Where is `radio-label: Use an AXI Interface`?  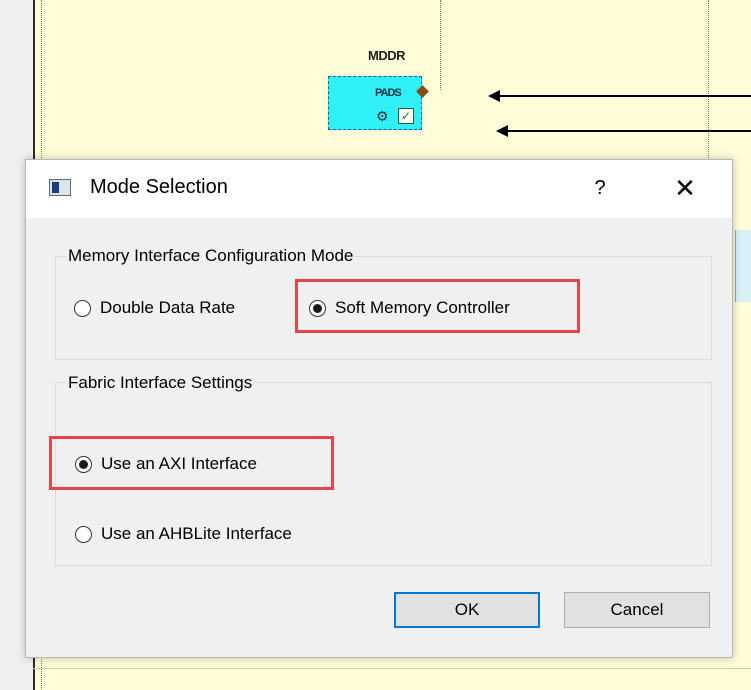
radio-label: Use an AXI Interface is located at coordinates (179, 463).